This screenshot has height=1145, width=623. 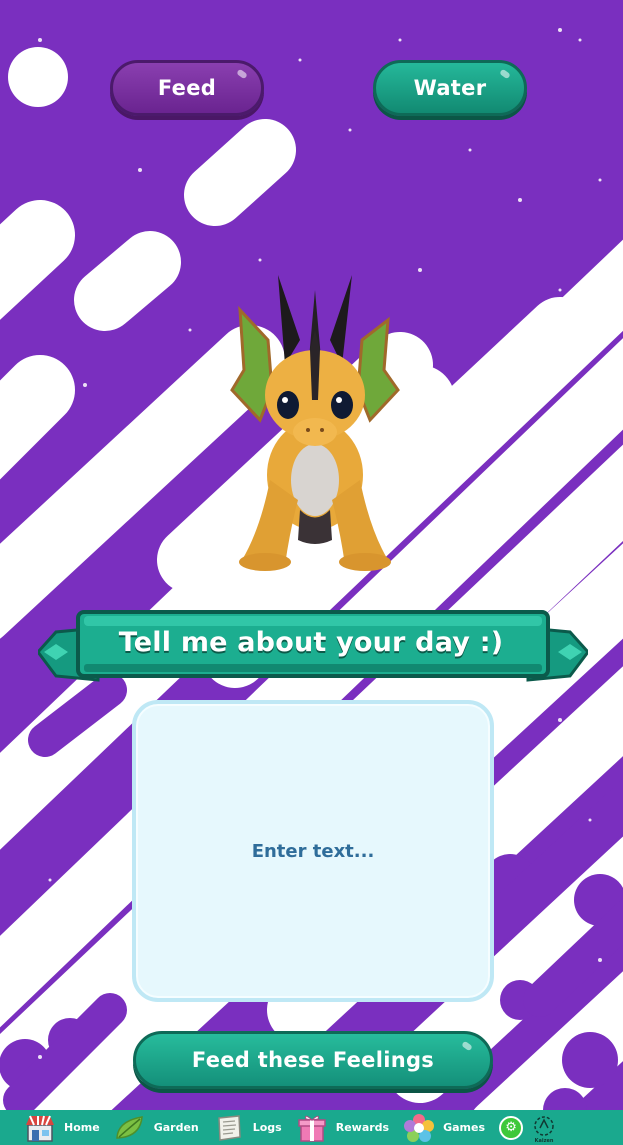 I want to click on water-button: Water, so click(x=450, y=88).